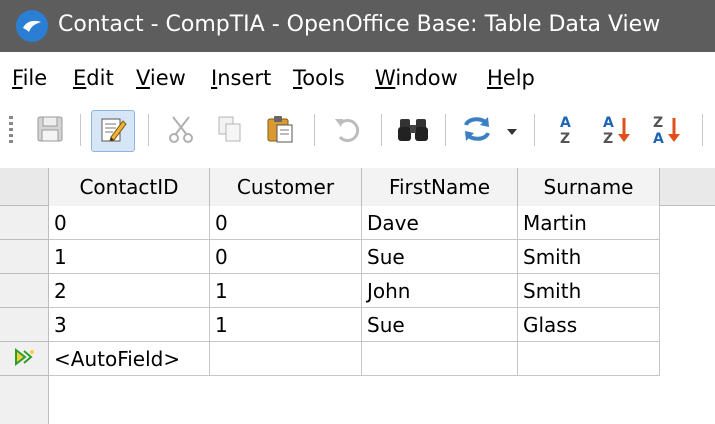  I want to click on column-header-customer: Customer, so click(286, 187).